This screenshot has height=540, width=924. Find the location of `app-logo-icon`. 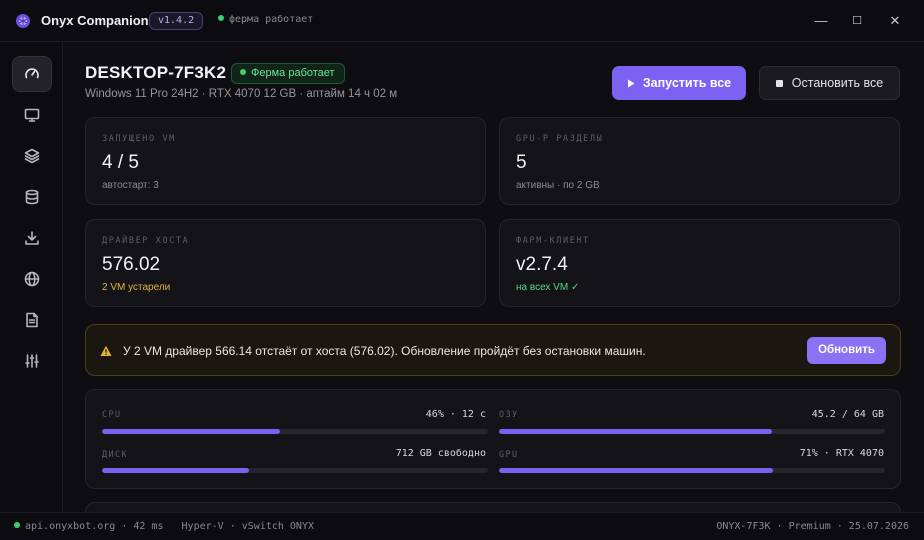

app-logo-icon is located at coordinates (23, 21).